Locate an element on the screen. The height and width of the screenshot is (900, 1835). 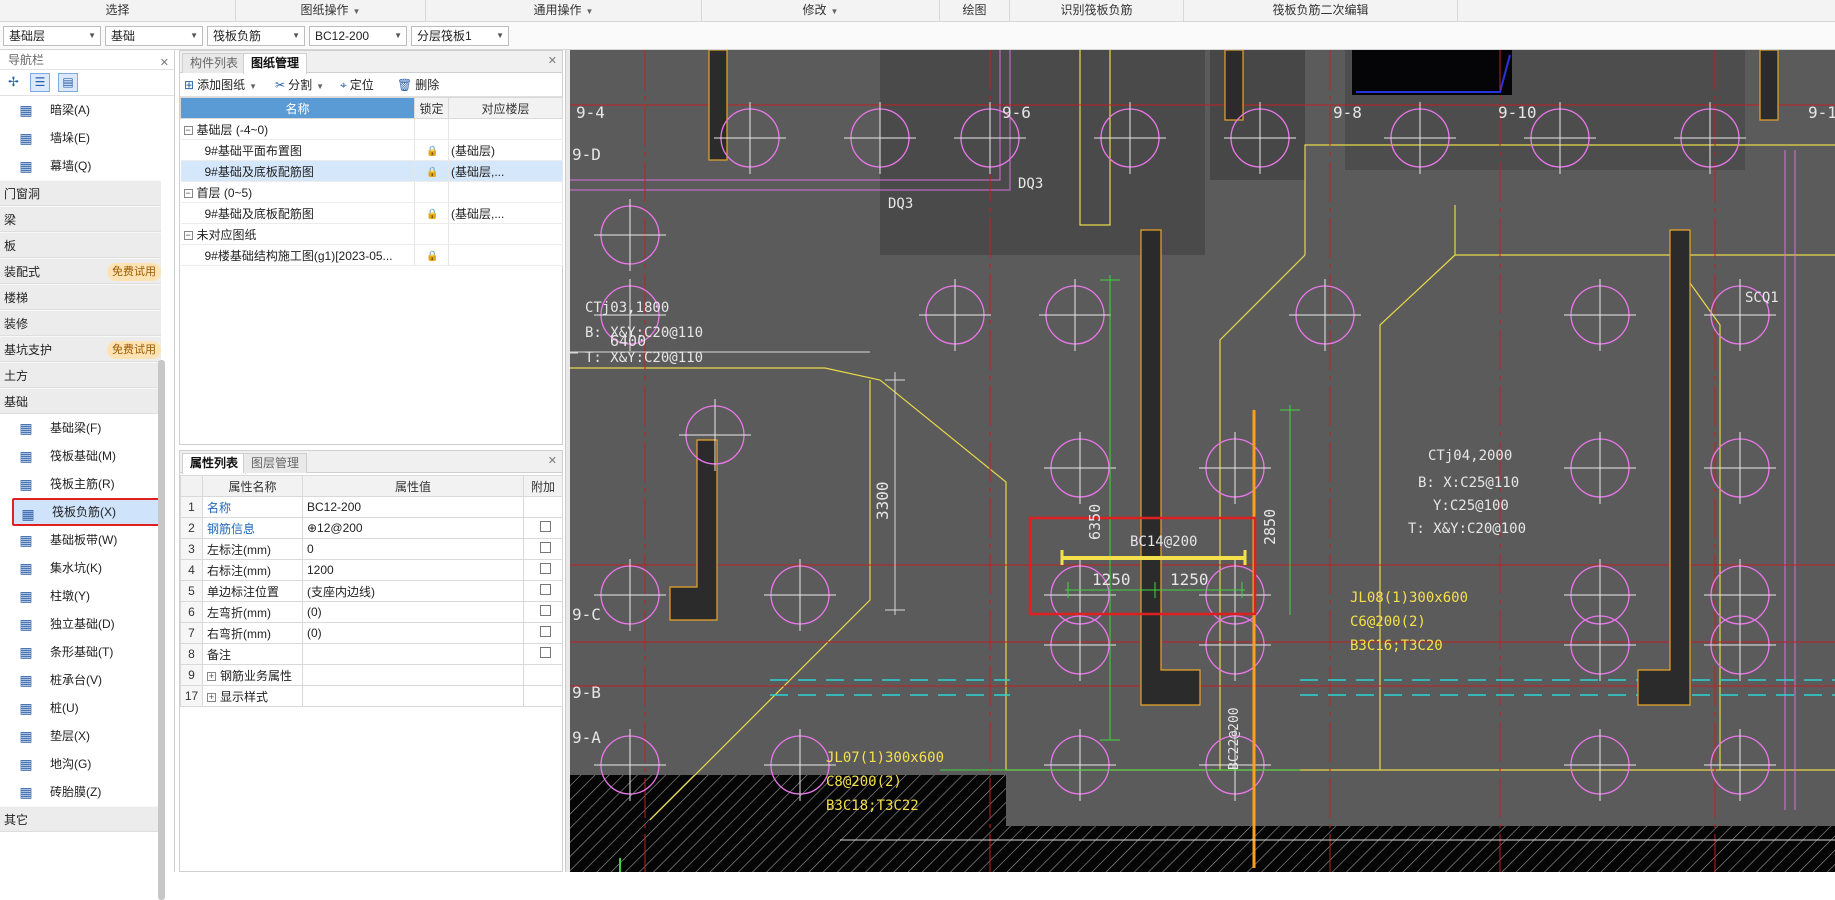
table-row: 8 备注 is located at coordinates (371, 654).